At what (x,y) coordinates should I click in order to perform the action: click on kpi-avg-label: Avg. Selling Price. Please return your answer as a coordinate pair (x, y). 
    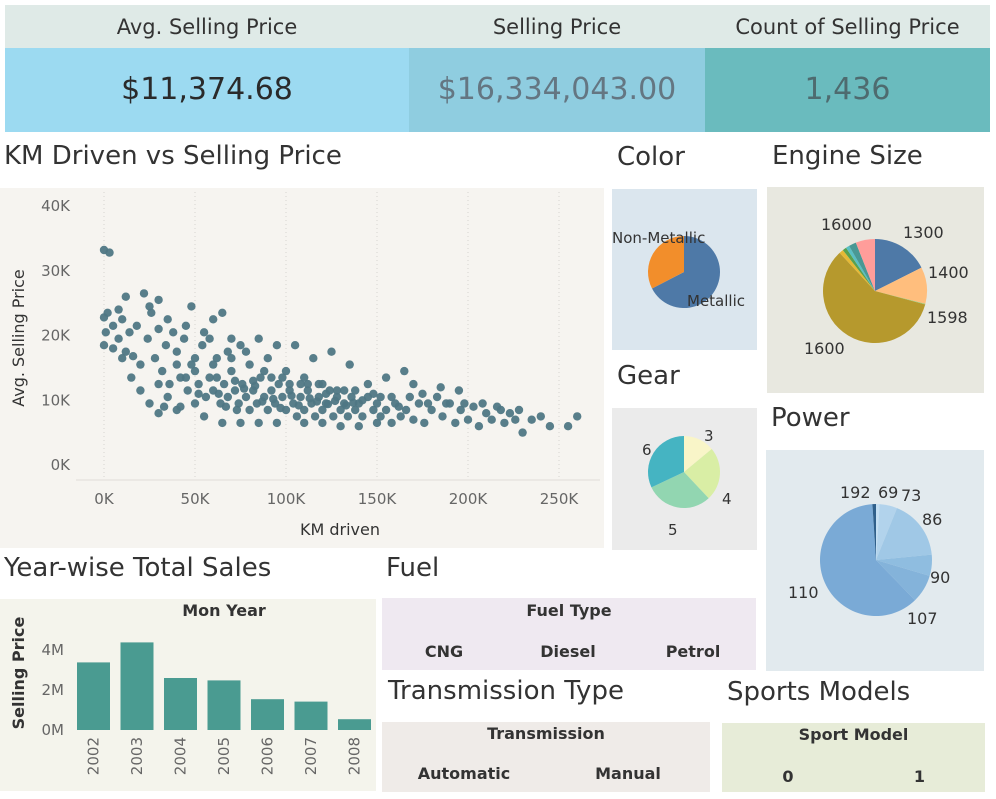
    Looking at the image, I should click on (207, 27).